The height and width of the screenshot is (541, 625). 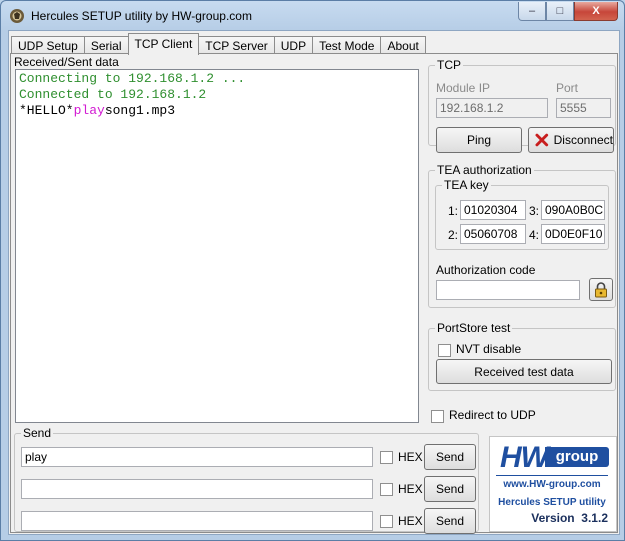 What do you see at coordinates (463, 88) in the screenshot?
I see `module-ip-label: Module IP` at bounding box center [463, 88].